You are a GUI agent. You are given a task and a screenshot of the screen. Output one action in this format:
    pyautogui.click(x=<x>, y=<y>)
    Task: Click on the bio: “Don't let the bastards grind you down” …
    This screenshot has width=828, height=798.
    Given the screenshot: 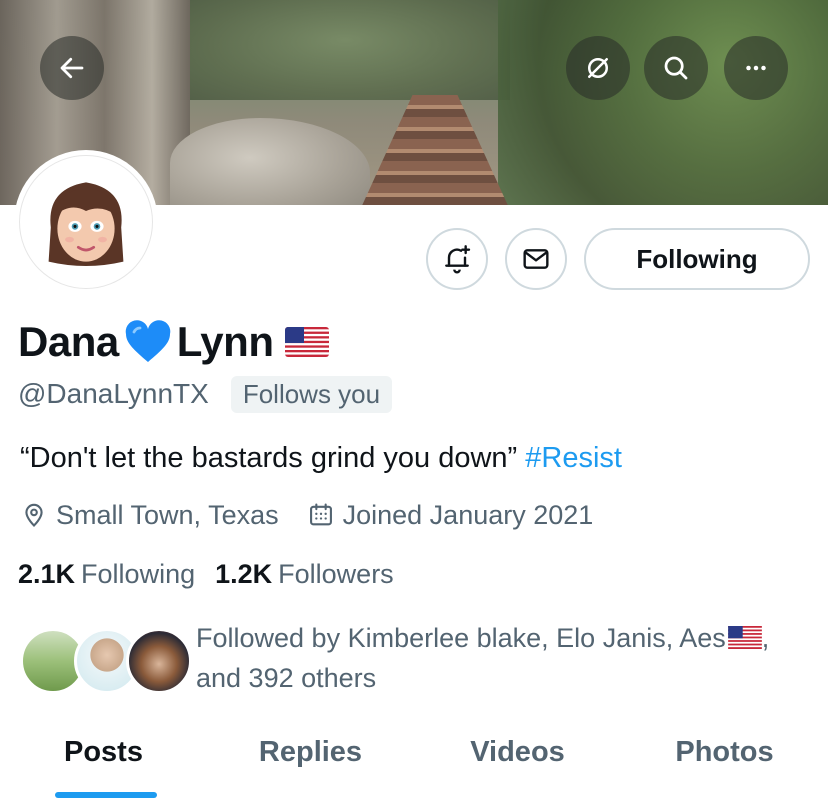 What is the action you would take?
    pyautogui.click(x=321, y=458)
    